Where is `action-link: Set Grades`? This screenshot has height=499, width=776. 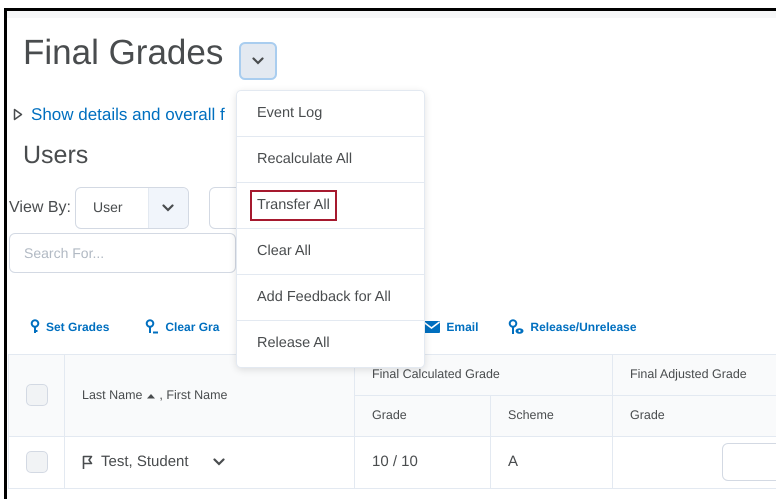 action-link: Set Grades is located at coordinates (70, 327).